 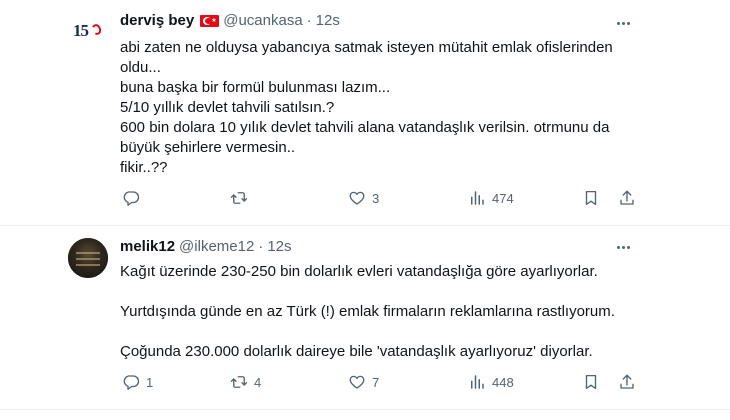 I want to click on tweet-text-line: büyük şehirlere vermesin.., so click(x=208, y=147).